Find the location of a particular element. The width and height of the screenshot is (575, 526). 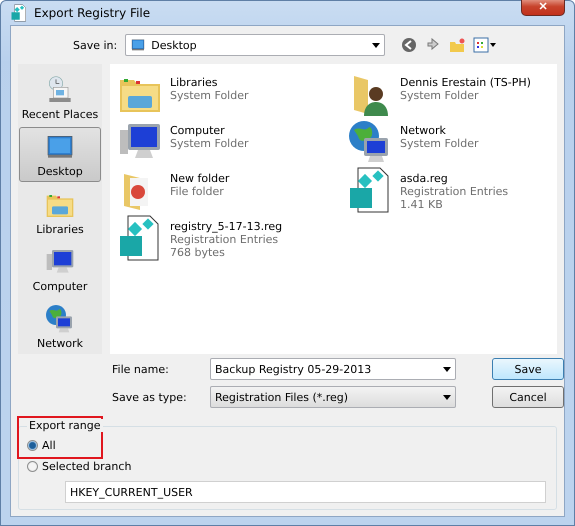

registry-file-icon is located at coordinates (19, 13).